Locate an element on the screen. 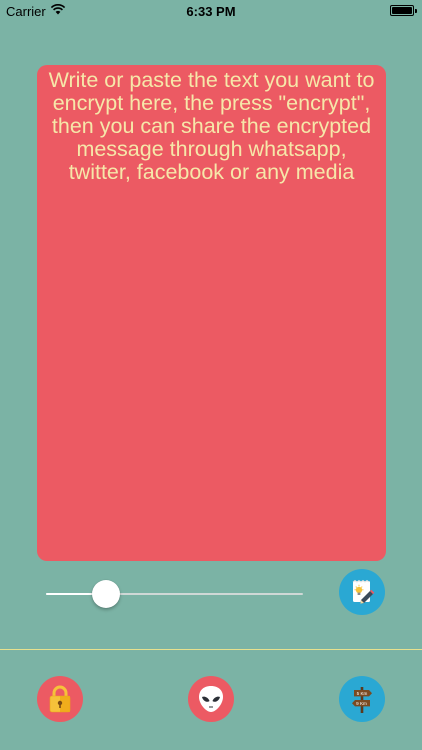  lock-icon is located at coordinates (60, 699).